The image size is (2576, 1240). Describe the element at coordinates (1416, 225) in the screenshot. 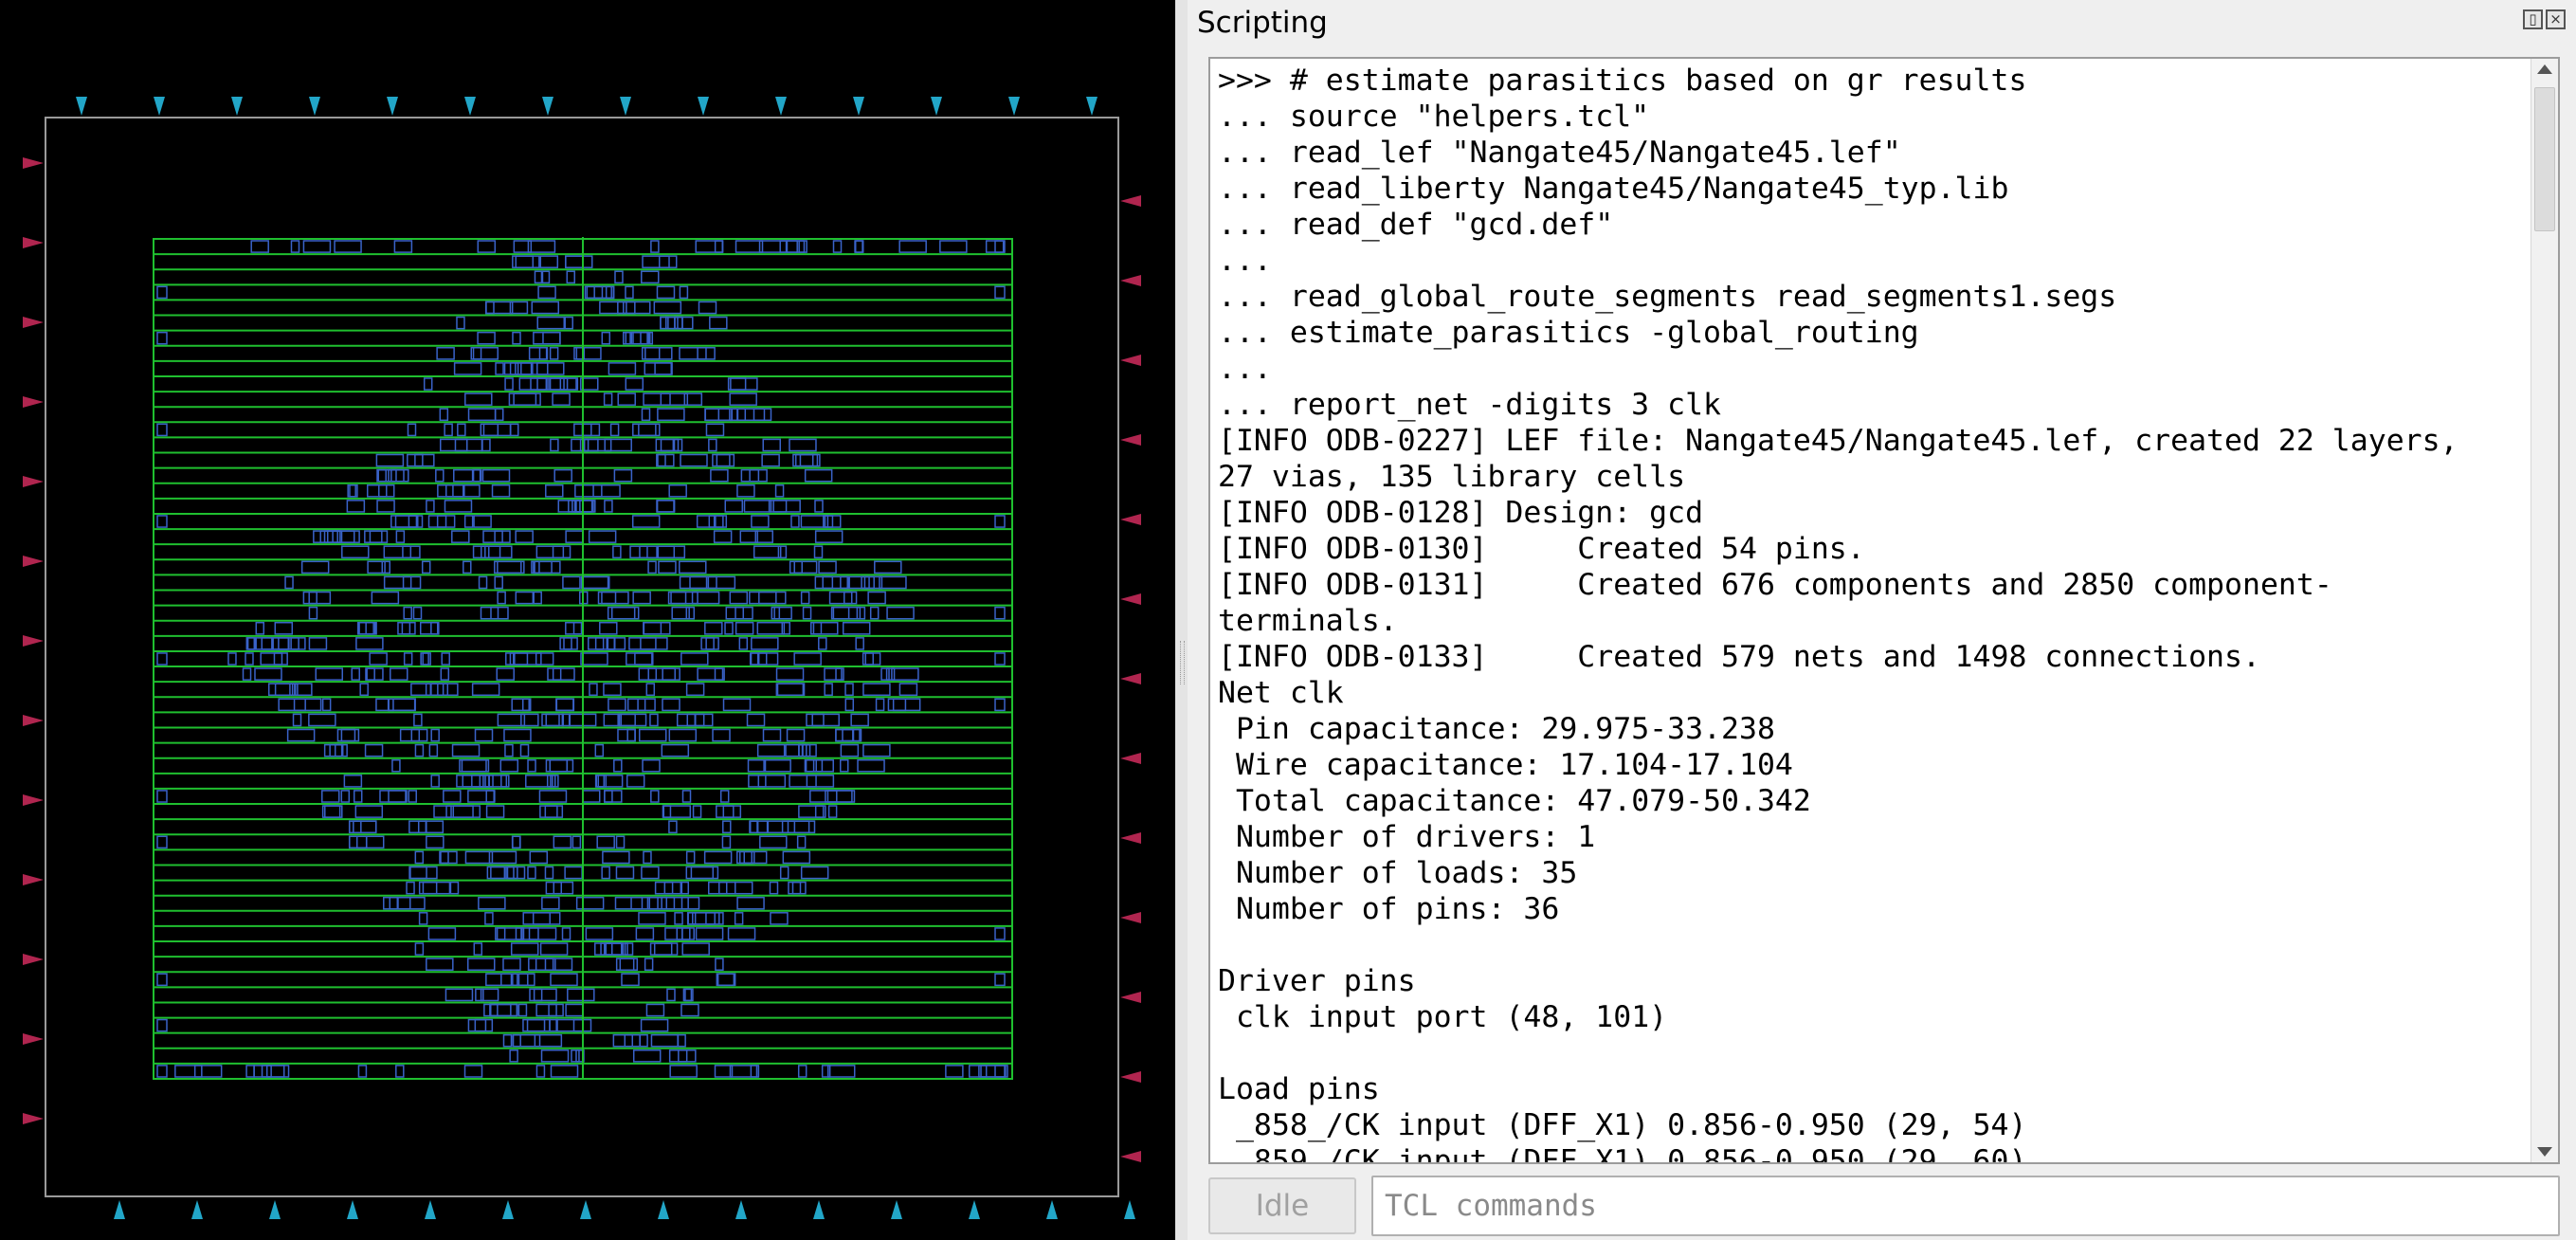

I see `console-line: ... read_def "gcd.def"` at that location.